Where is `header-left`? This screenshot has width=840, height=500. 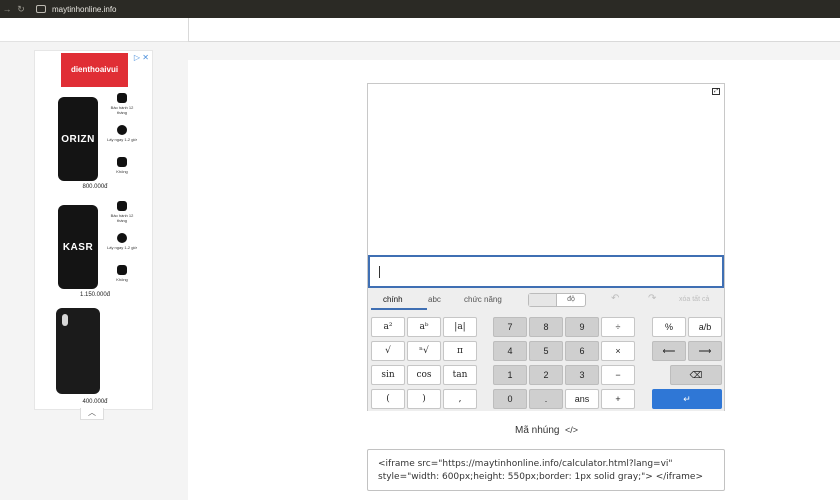 header-left is located at coordinates (94, 30).